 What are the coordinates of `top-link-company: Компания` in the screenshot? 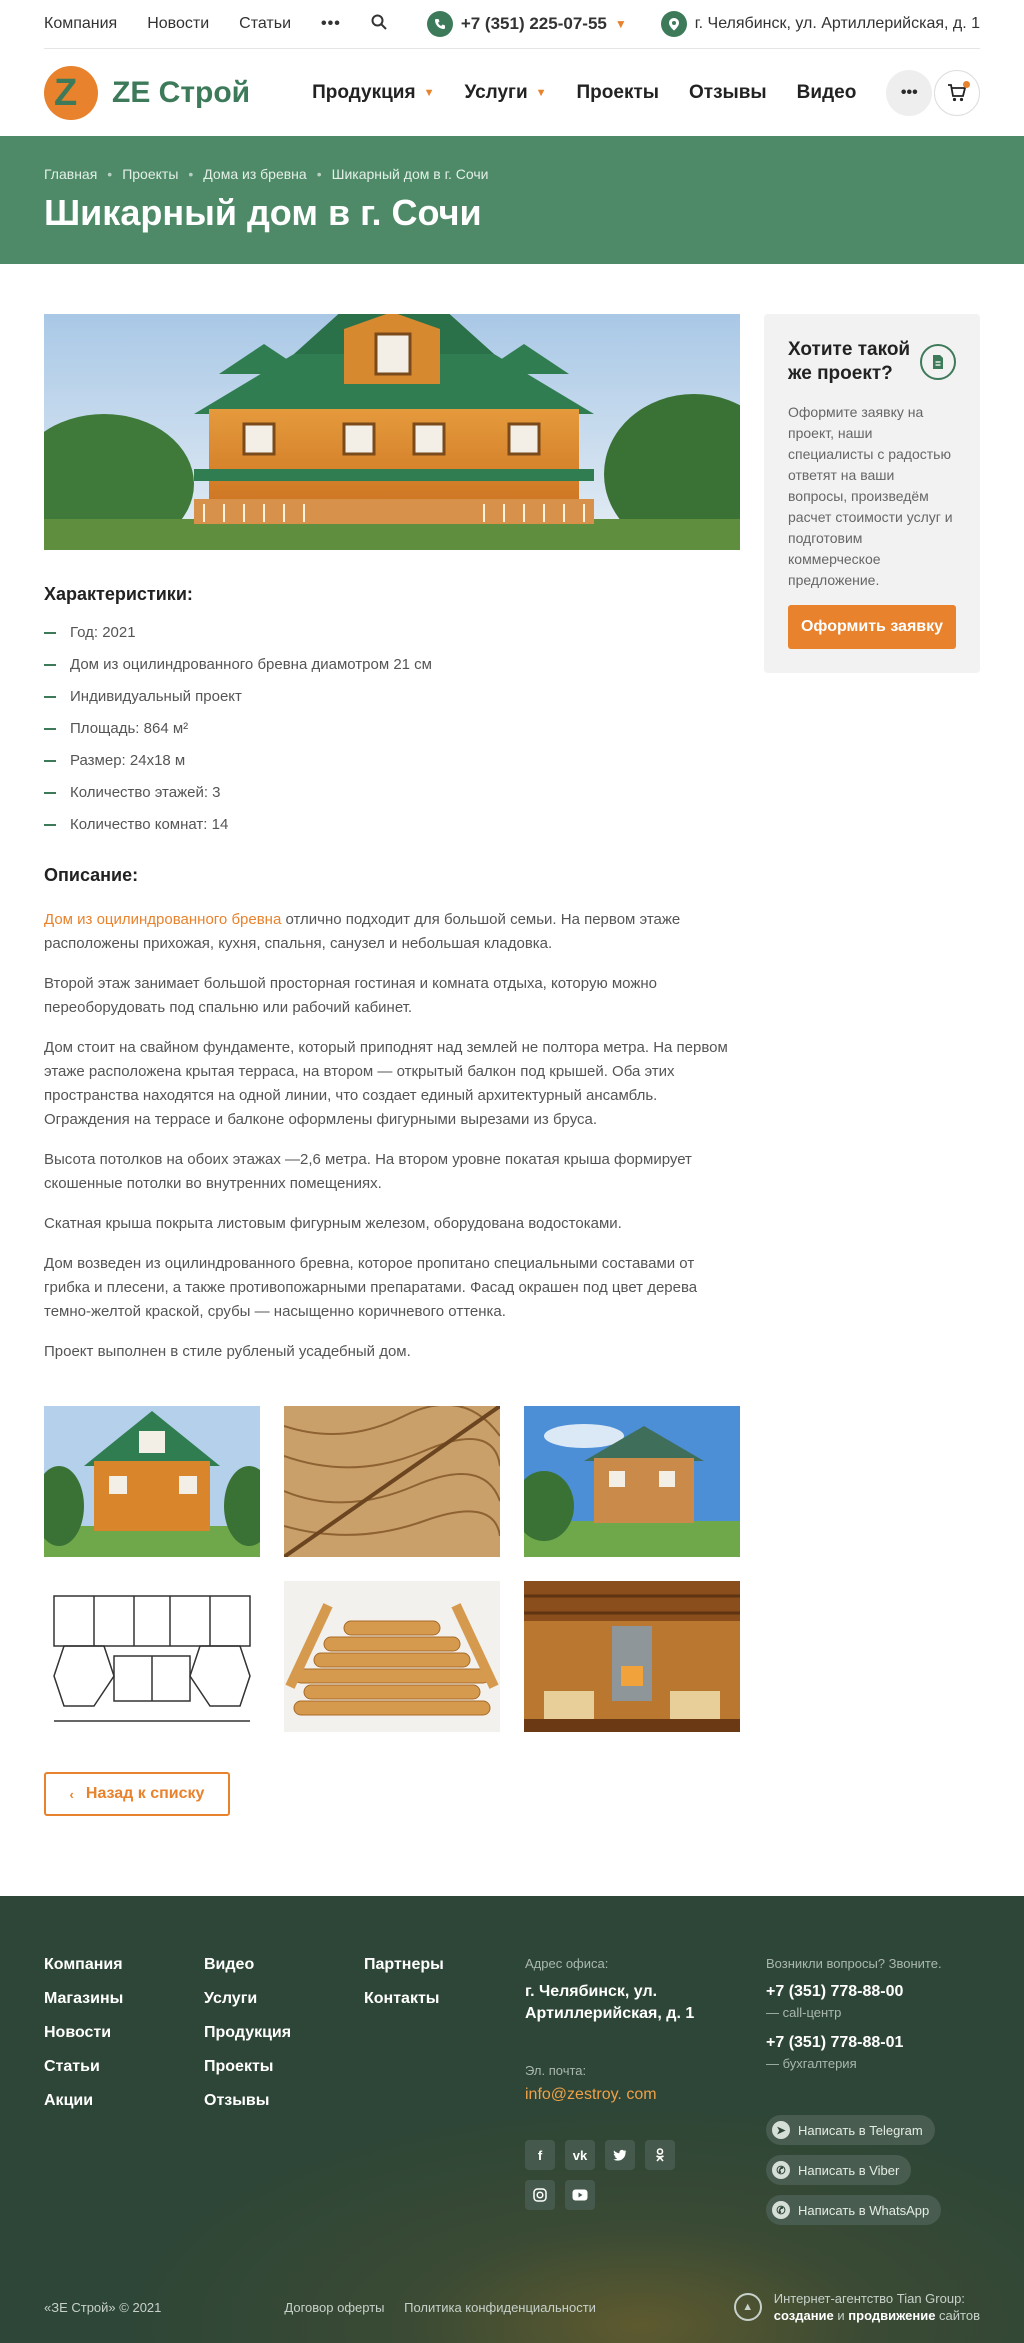 It's located at (80, 24).